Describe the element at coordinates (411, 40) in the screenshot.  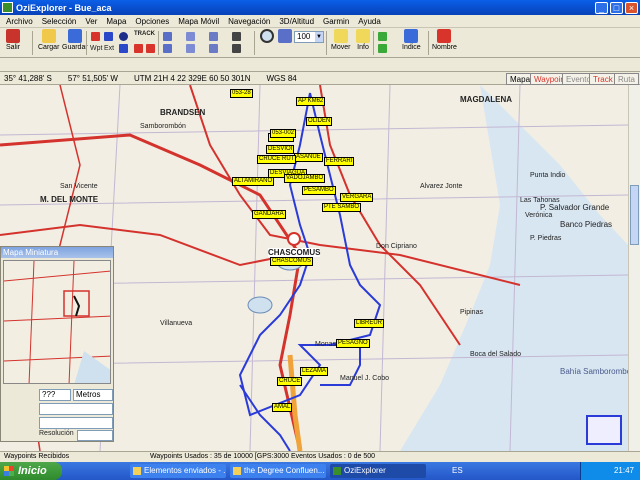
I see `indice-button: Indice` at that location.